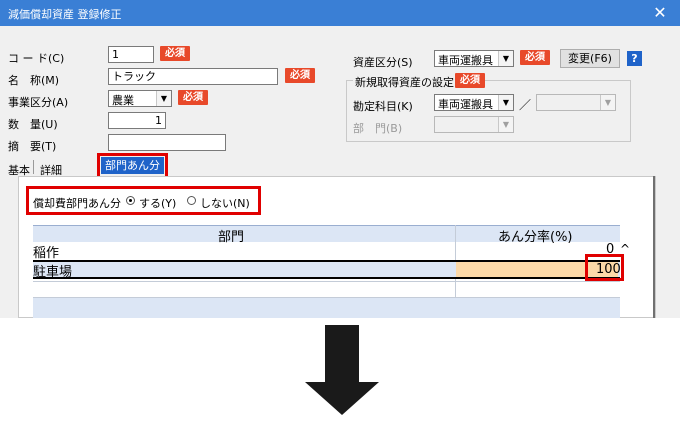 The width and height of the screenshot is (680, 428). What do you see at coordinates (654, 247) in the screenshot?
I see `panel-right-edge` at bounding box center [654, 247].